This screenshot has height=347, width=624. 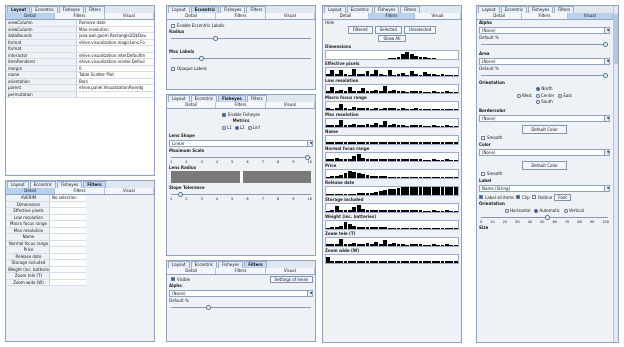 What do you see at coordinates (253, 127) in the screenshot?
I see `metric-linf-radio: Linf` at bounding box center [253, 127].